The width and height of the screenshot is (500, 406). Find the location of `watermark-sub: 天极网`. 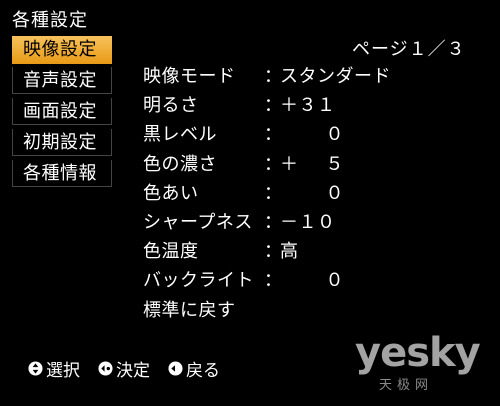

watermark-sub: 天极网 is located at coordinates (406, 385).